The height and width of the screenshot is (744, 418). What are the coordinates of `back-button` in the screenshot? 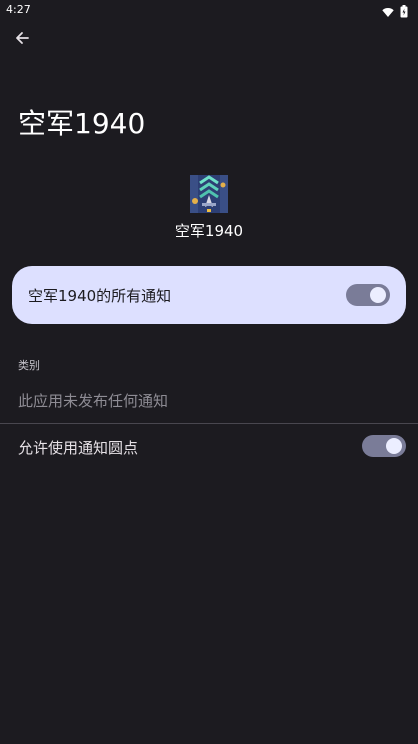 It's located at (22, 40).